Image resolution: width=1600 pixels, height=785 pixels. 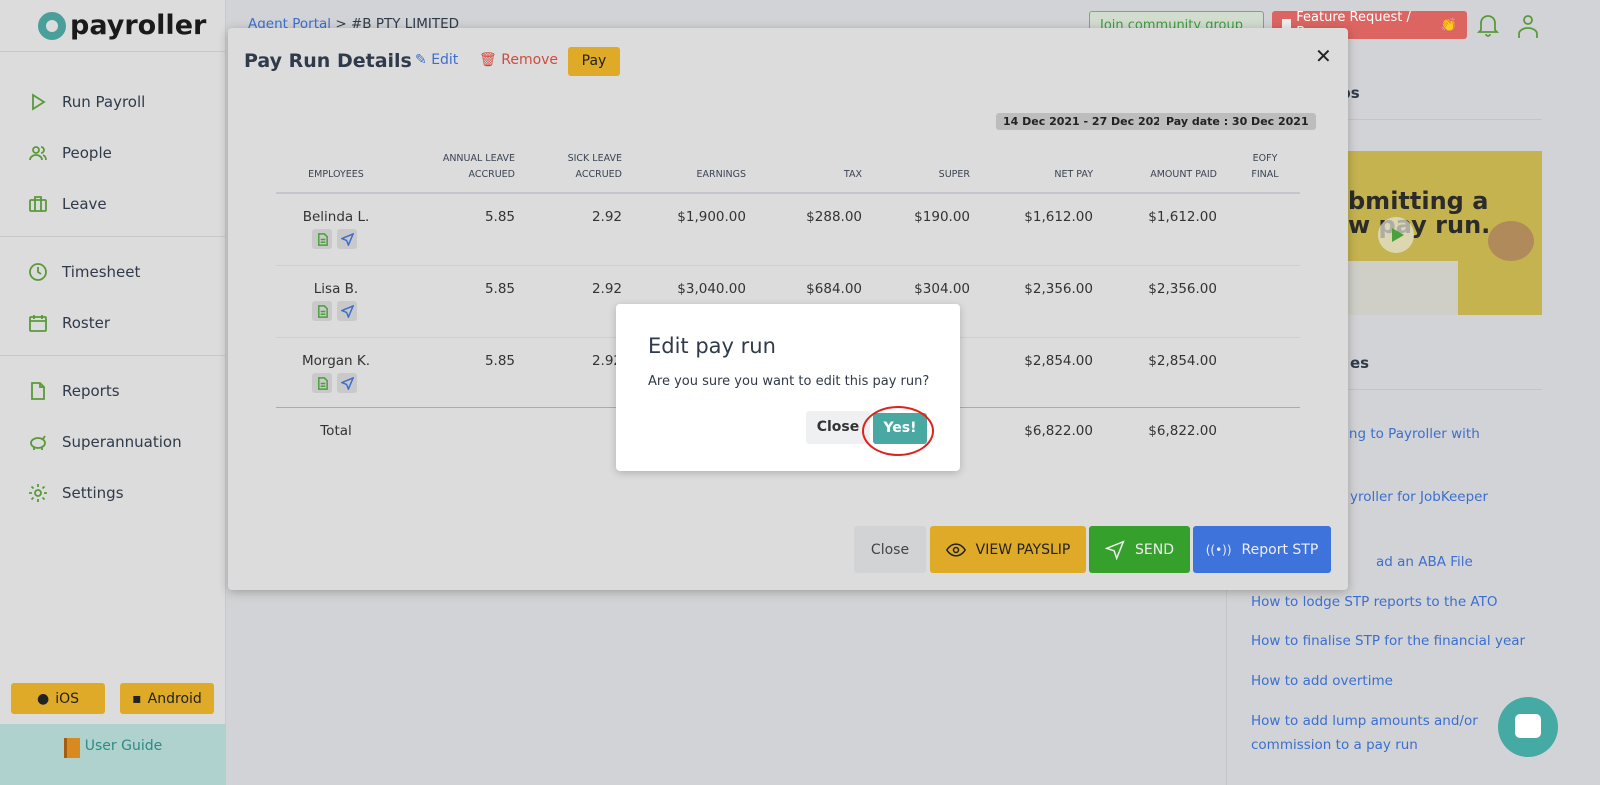 What do you see at coordinates (1218, 549) in the screenshot?
I see `broadcast-icon: ((•))` at bounding box center [1218, 549].